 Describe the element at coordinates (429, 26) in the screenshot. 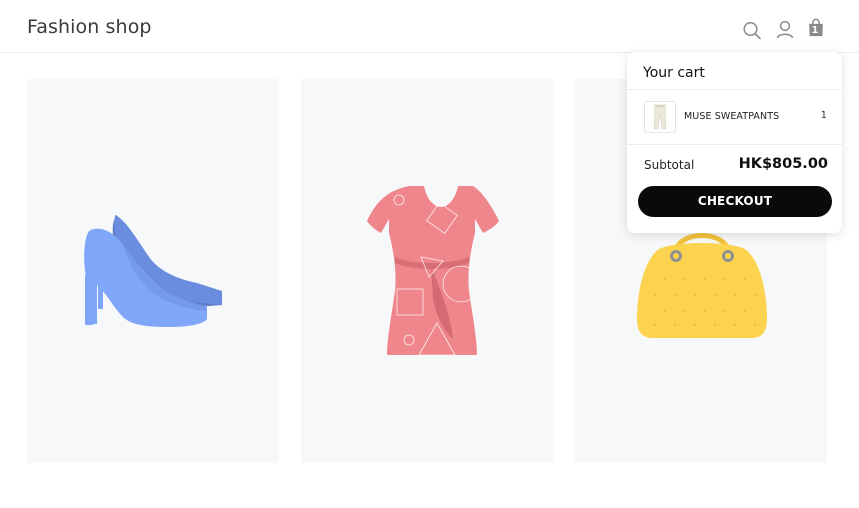

I see `site-header: Fashion shop 1` at that location.